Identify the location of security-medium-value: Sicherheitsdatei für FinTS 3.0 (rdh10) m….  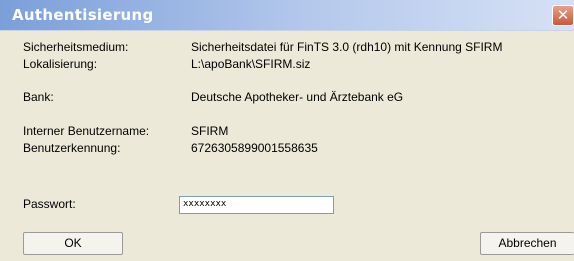
(347, 47).